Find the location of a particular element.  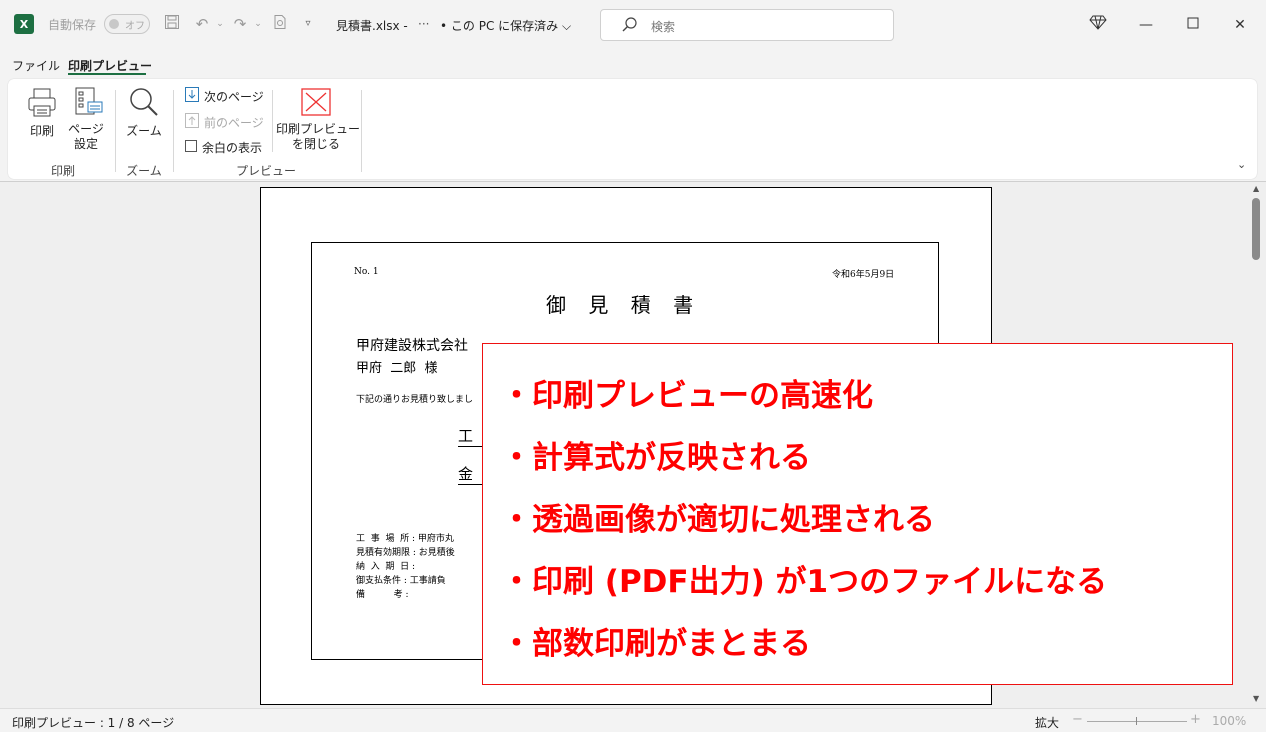

callout-item: ・透過画像が適切に処理される is located at coordinates (718, 520).